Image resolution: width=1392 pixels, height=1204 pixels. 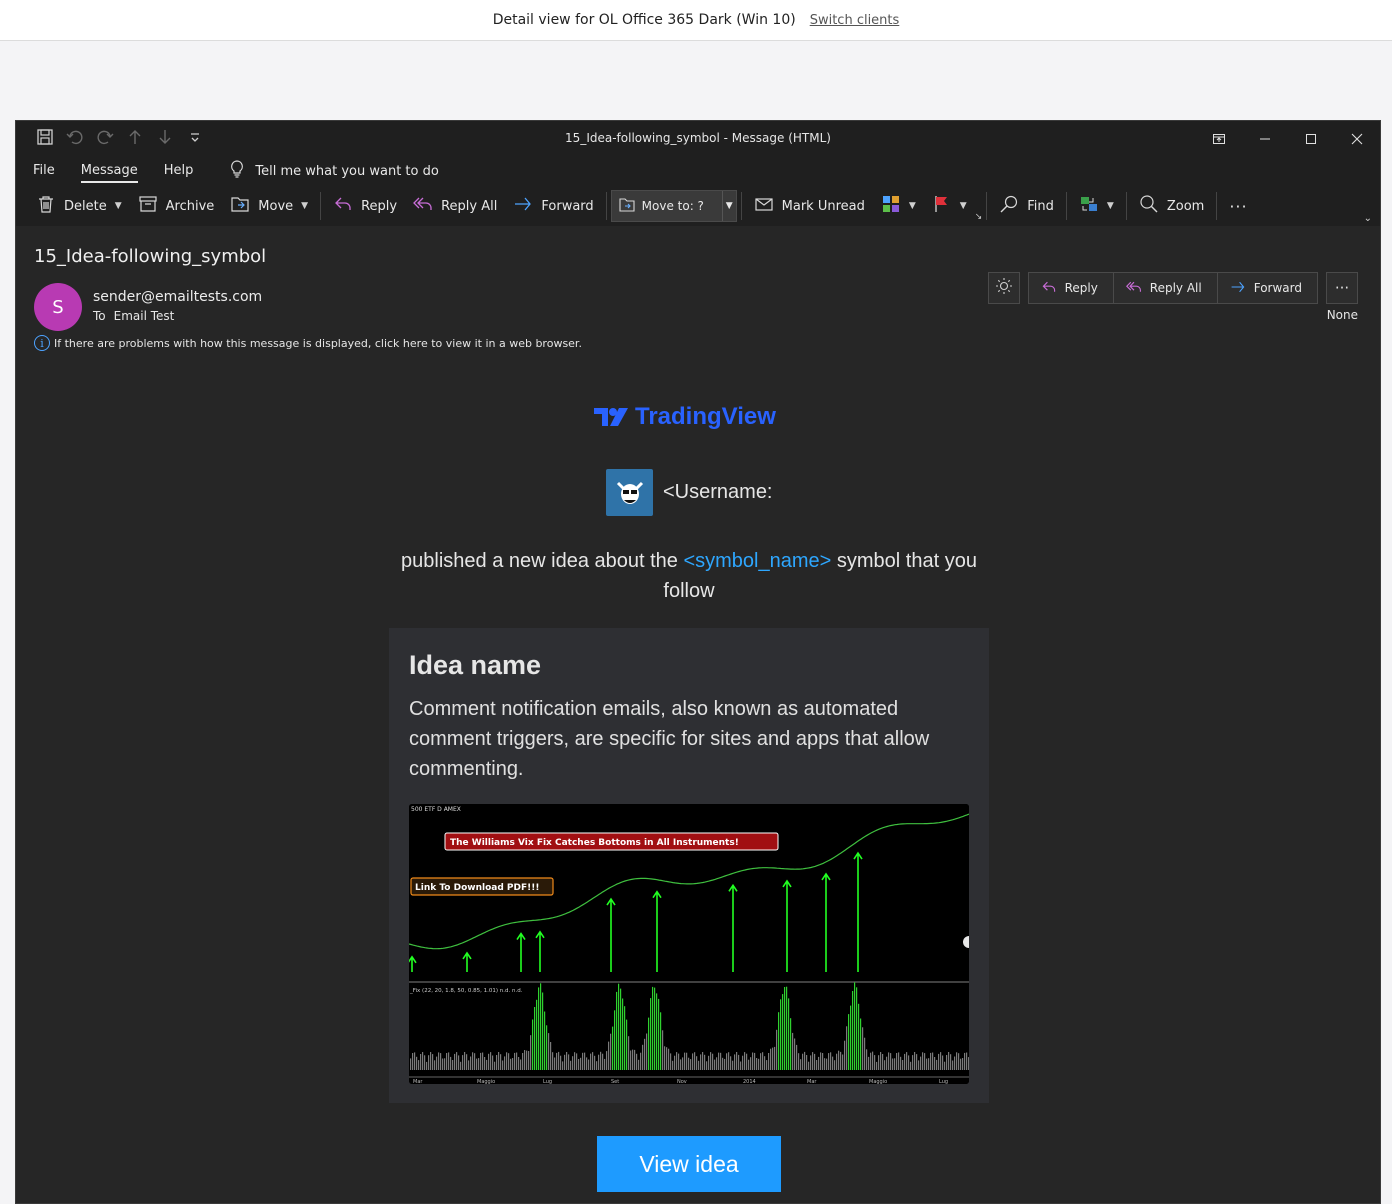 I want to click on recipient-line: To Email Test, so click(x=133, y=316).